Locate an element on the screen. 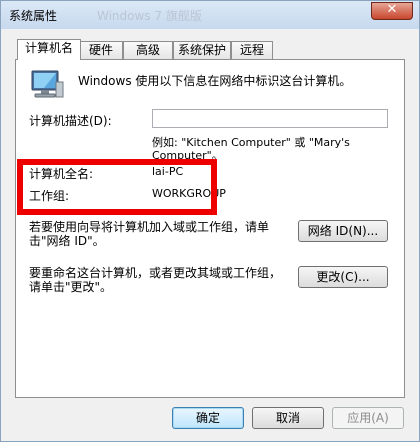  title-bar: 系统属性 Windows 7 旗舰版 ✕ is located at coordinates (210, 15).